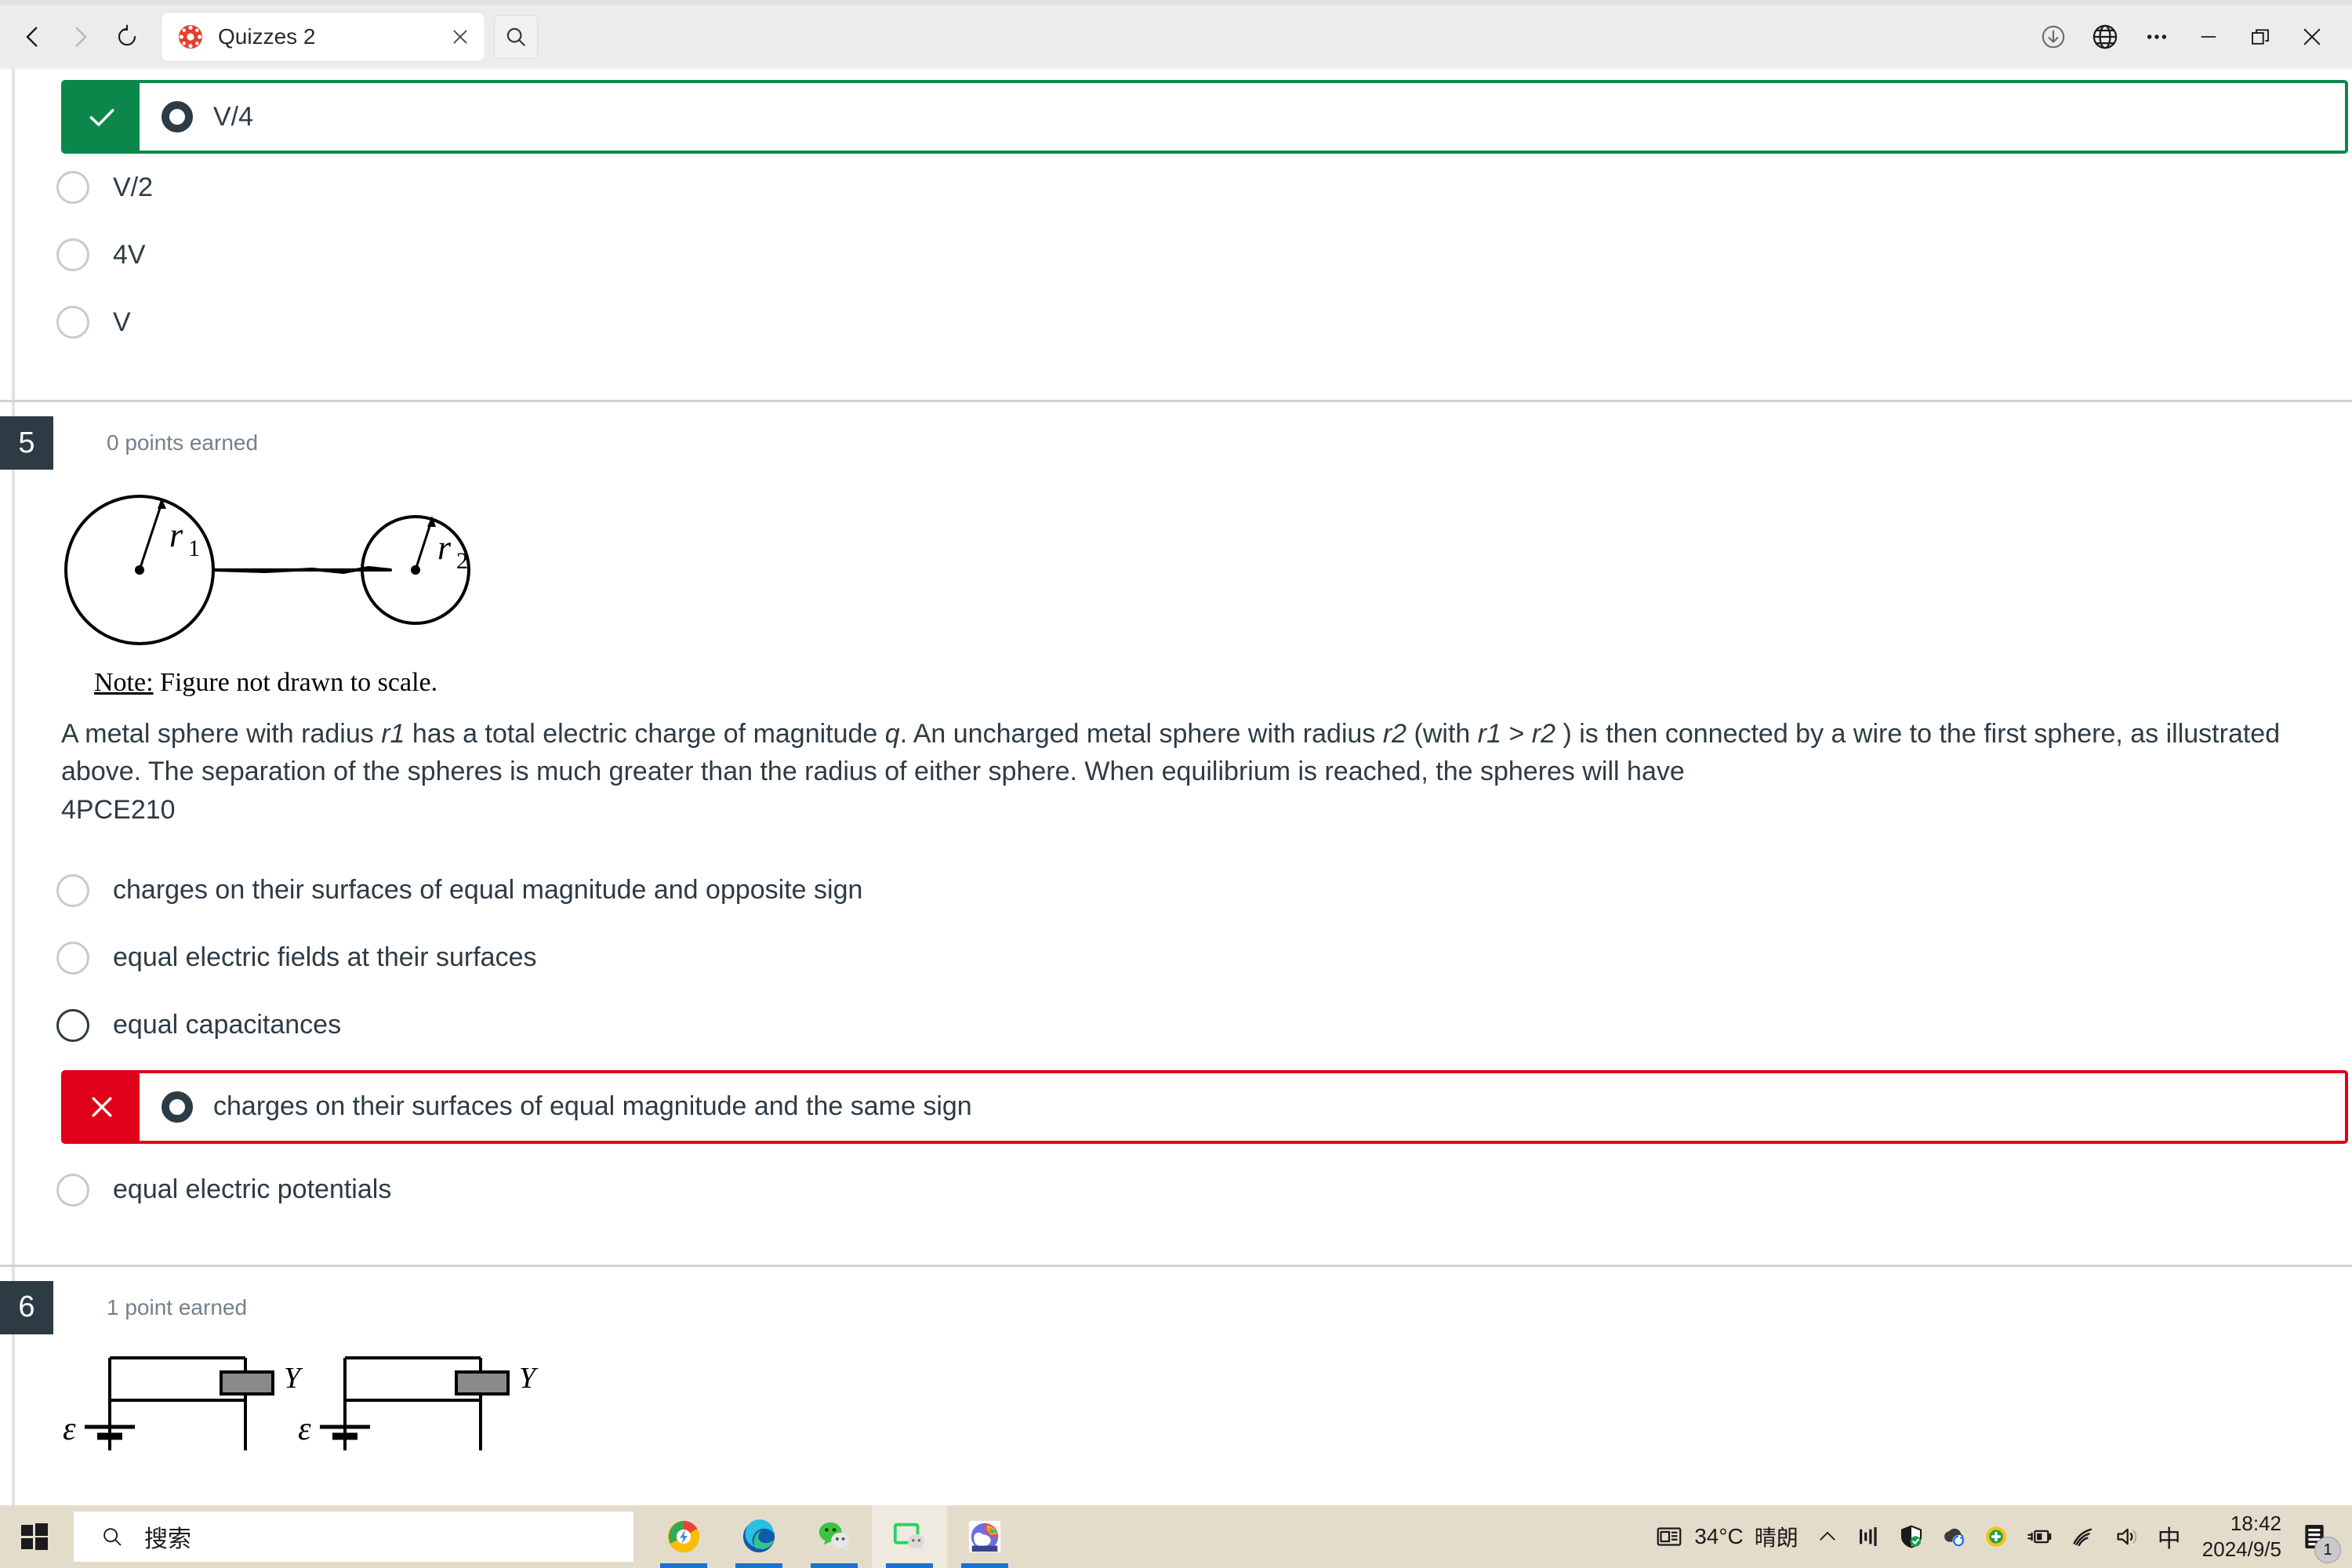 The image size is (2352, 1568). Describe the element at coordinates (1176, 255) in the screenshot. I see `answer-row: 4V` at that location.